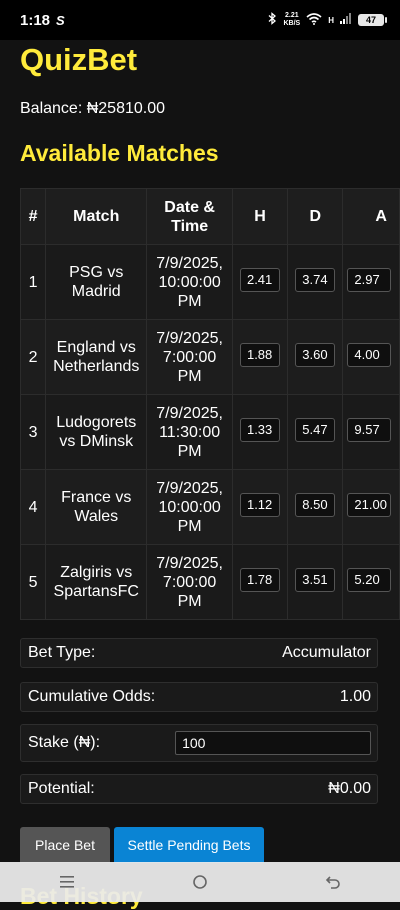 This screenshot has width=400, height=910. I want to click on match-number: 3, so click(33, 432).